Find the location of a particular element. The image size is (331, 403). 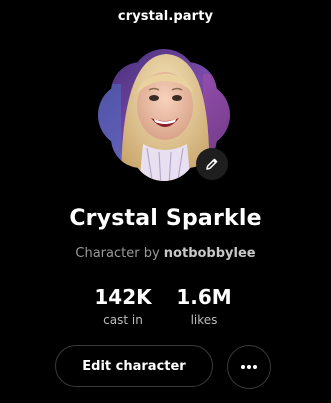

site-name: crystal.party is located at coordinates (165, 16).